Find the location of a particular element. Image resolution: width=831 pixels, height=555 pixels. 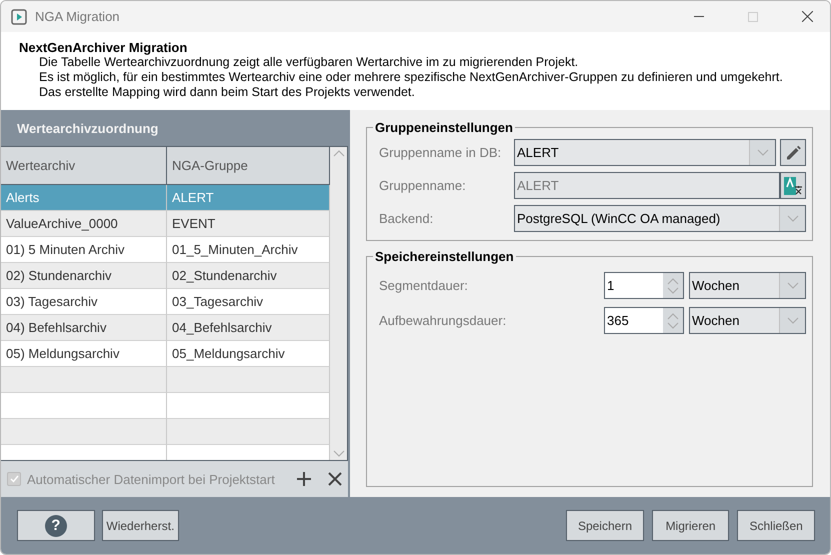

field-label: Gruppenname: is located at coordinates (423, 185).